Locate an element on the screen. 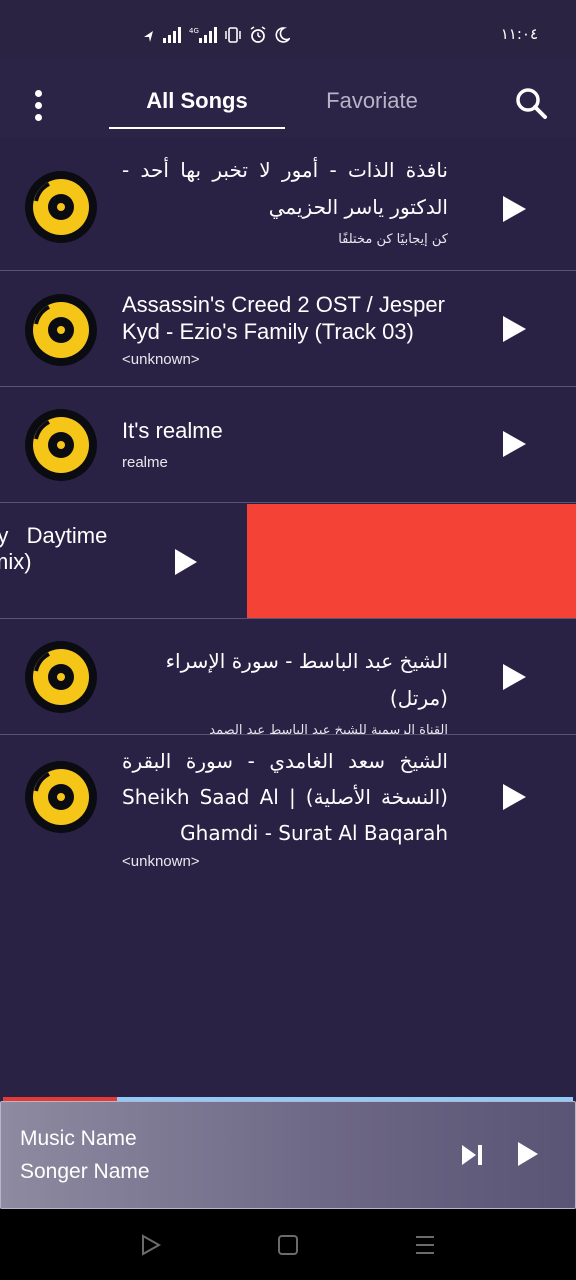  swiped-list-item: ry Daytime mix) is located at coordinates (288, 561).